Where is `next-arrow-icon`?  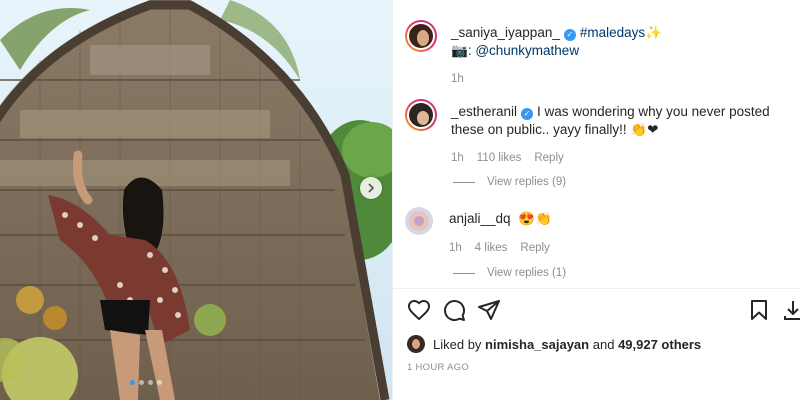
next-arrow-icon is located at coordinates (371, 188).